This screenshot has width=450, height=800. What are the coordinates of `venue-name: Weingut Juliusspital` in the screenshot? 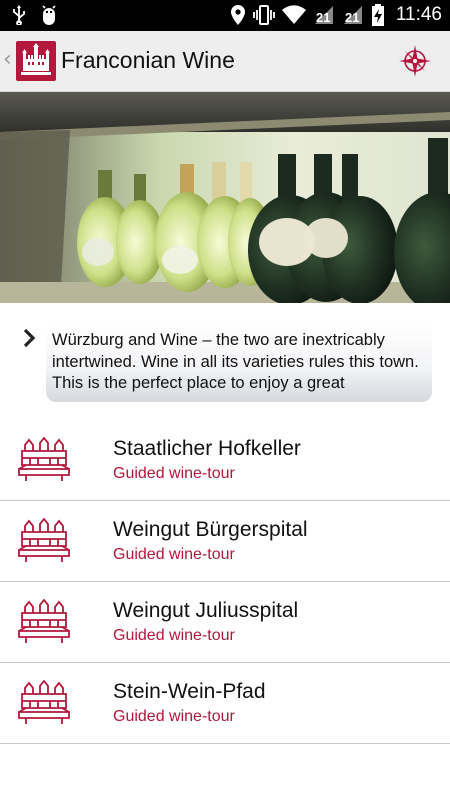 It's located at (206, 610).